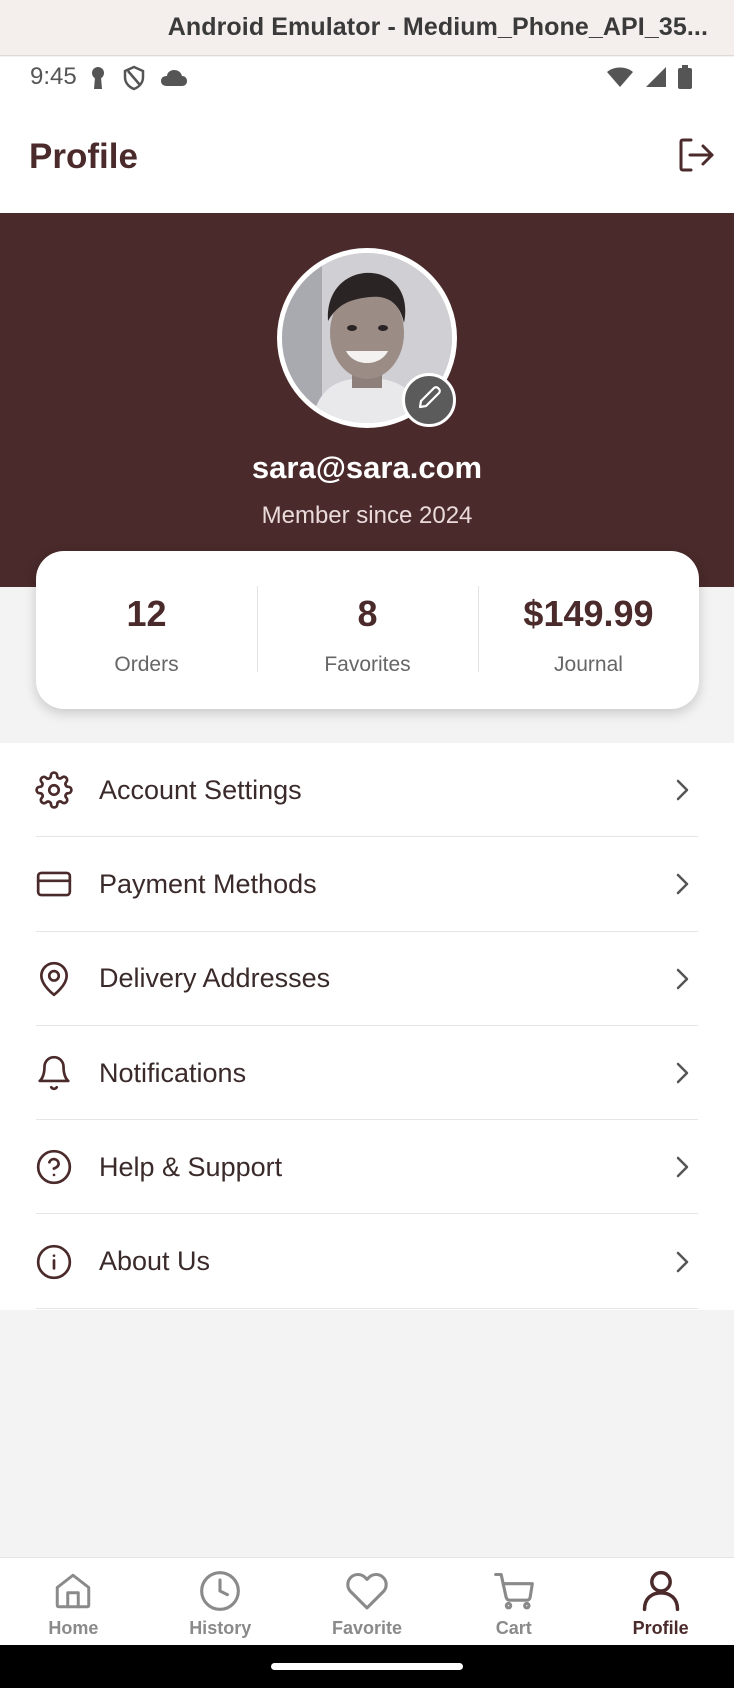  I want to click on nav-label: Cart, so click(513, 1628).